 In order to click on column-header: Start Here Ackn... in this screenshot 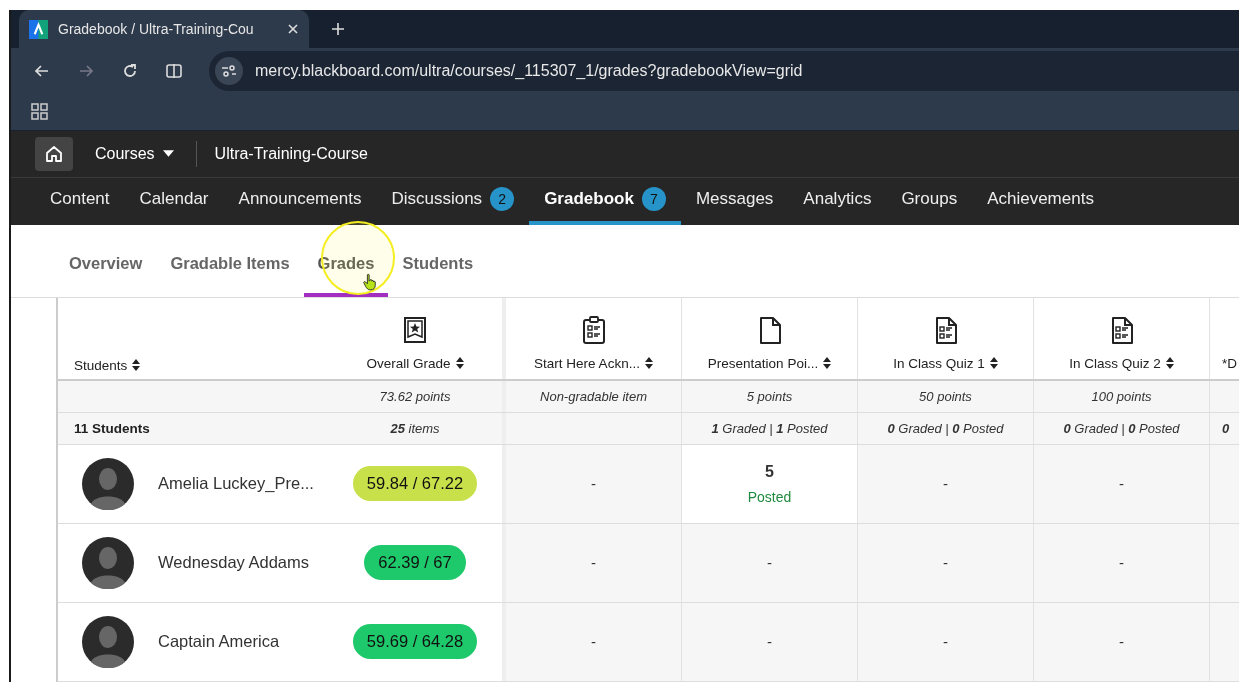, I will do `click(593, 363)`.